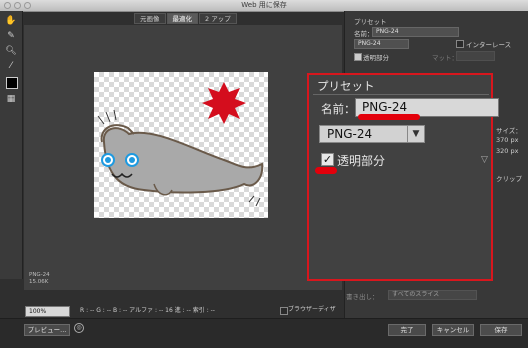 Image resolution: width=528 pixels, height=348 pixels. I want to click on callout-format-select: PNG-24, so click(368, 134).